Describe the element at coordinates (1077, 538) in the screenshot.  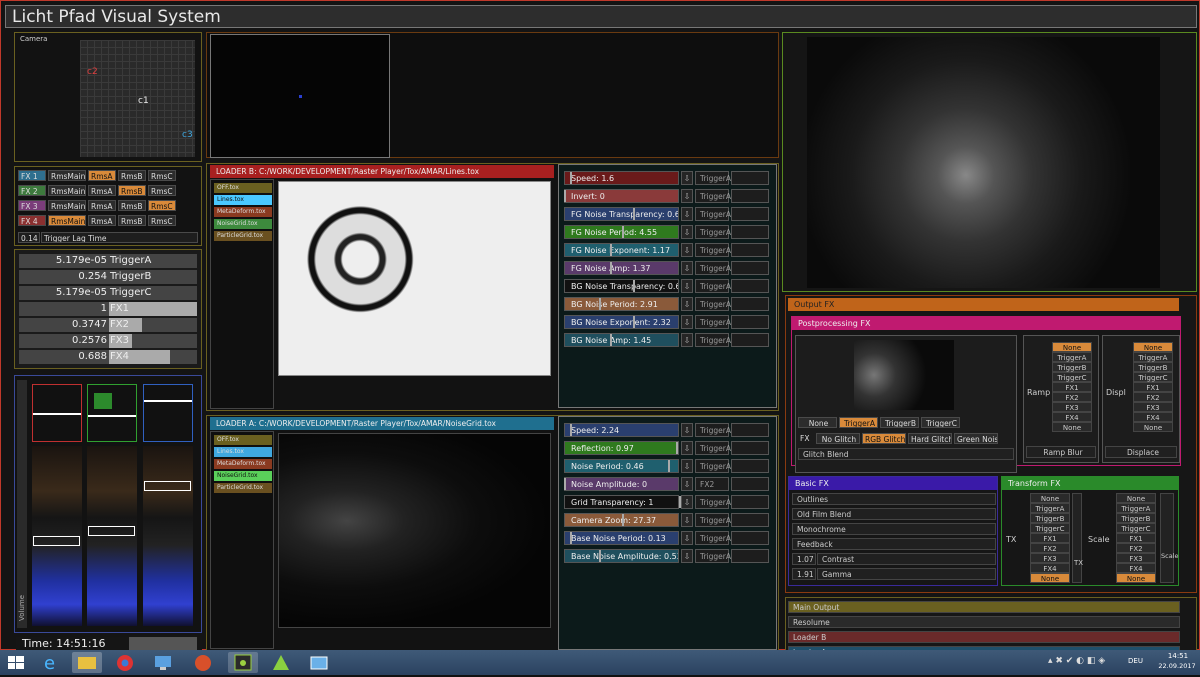
I see `tx-slider` at that location.